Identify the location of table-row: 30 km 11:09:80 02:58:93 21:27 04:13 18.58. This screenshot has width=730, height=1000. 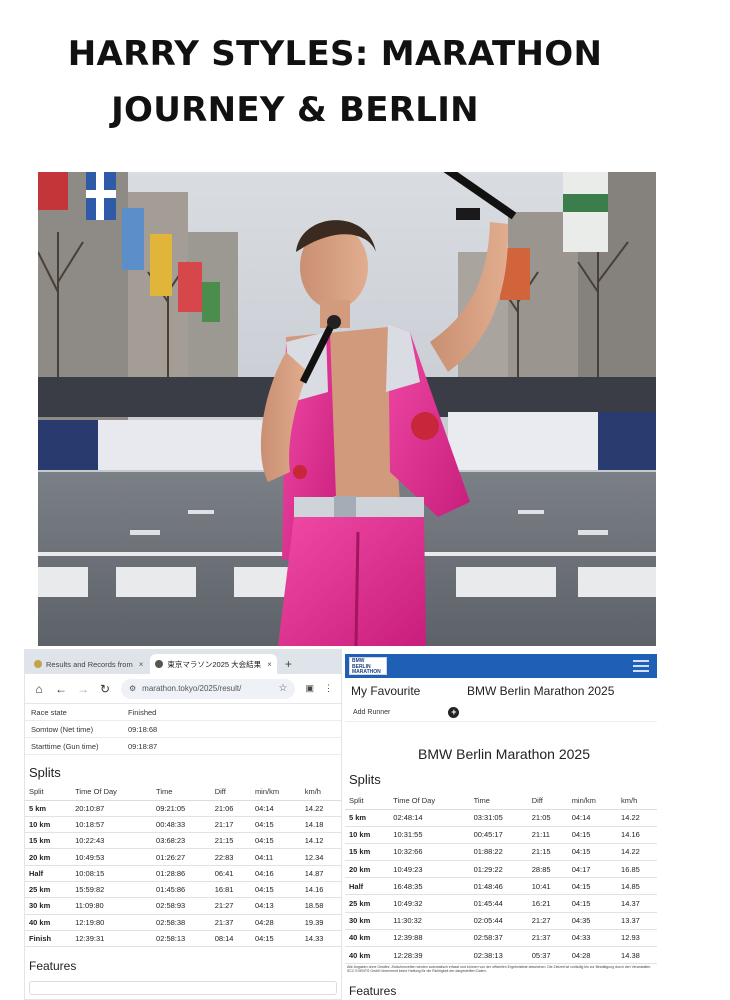
(183, 906).